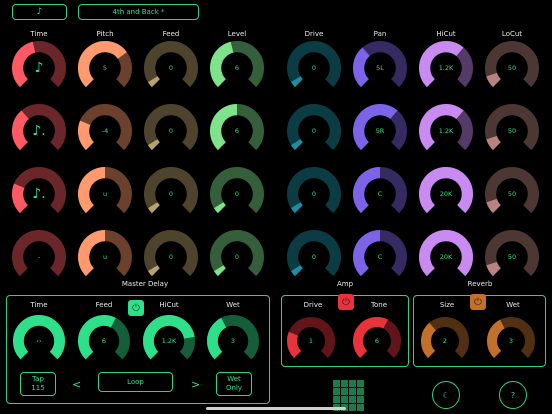 This screenshot has height=414, width=552. I want to click on reverb-wet-knob: 3, so click(511, 341).